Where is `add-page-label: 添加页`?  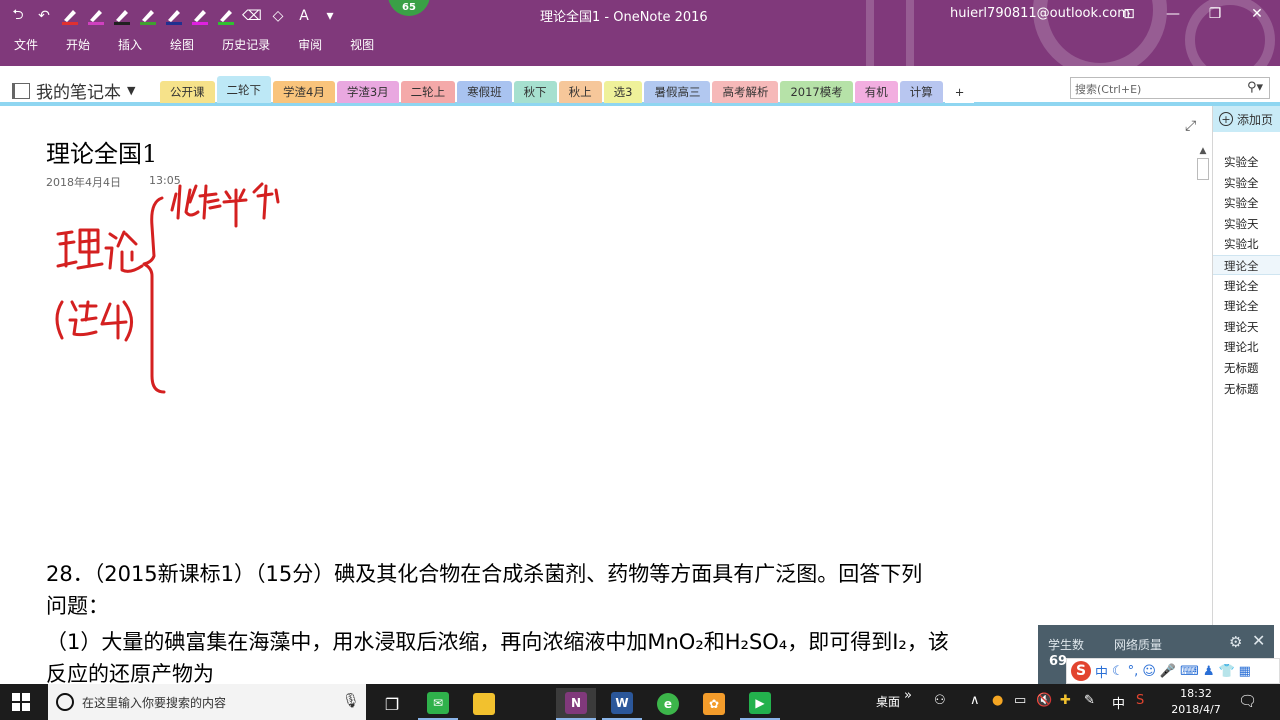
add-page-label: 添加页 is located at coordinates (1255, 119).